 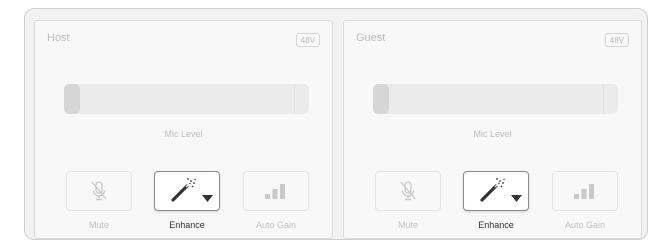 I want to click on channel-name: Host, so click(x=58, y=38).